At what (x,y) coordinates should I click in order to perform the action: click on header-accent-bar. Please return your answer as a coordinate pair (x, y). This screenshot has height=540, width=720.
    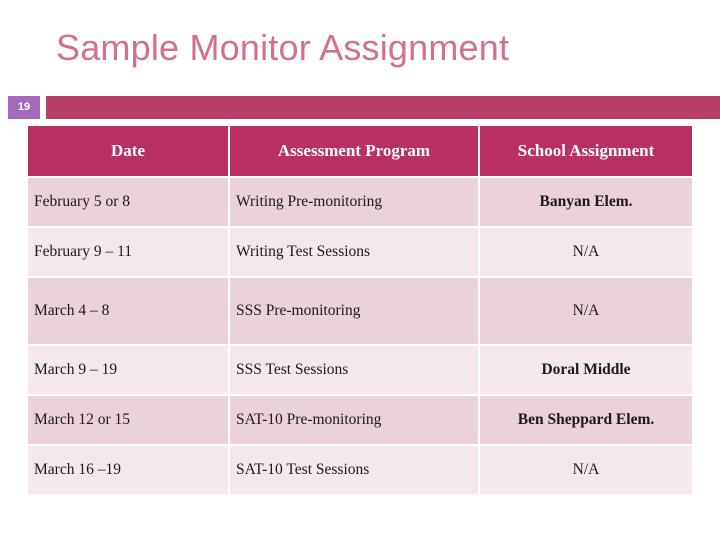
    Looking at the image, I should click on (383, 107).